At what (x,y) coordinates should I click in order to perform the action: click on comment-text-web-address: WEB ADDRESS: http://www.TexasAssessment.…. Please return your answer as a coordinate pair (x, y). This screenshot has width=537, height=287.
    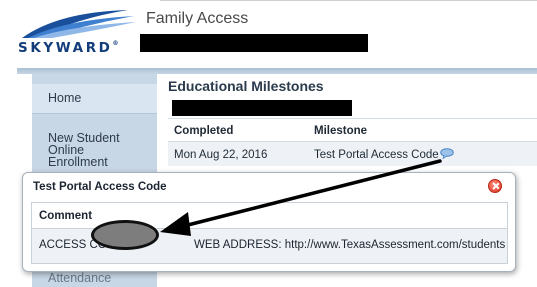
    Looking at the image, I should click on (350, 245).